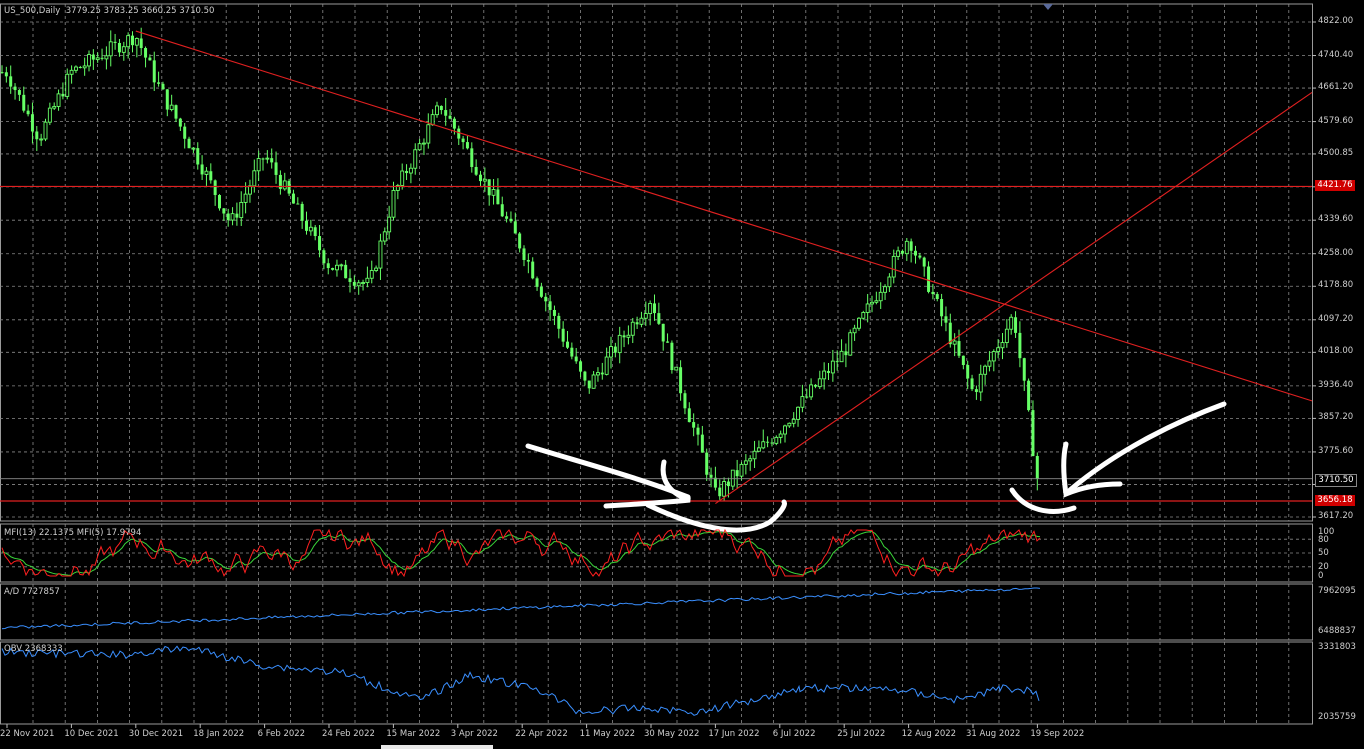 The height and width of the screenshot is (749, 1364). What do you see at coordinates (1336, 417) in the screenshot?
I see `price-tick-label: 3857.20` at bounding box center [1336, 417].